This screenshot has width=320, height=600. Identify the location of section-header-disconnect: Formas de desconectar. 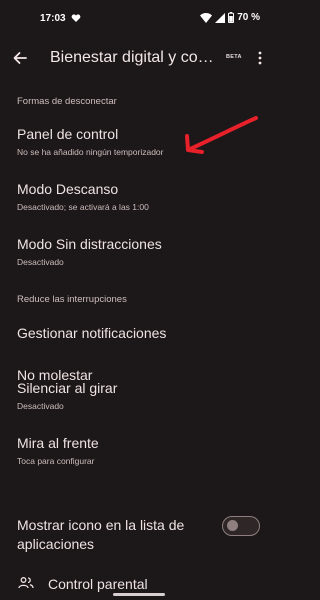
(67, 101).